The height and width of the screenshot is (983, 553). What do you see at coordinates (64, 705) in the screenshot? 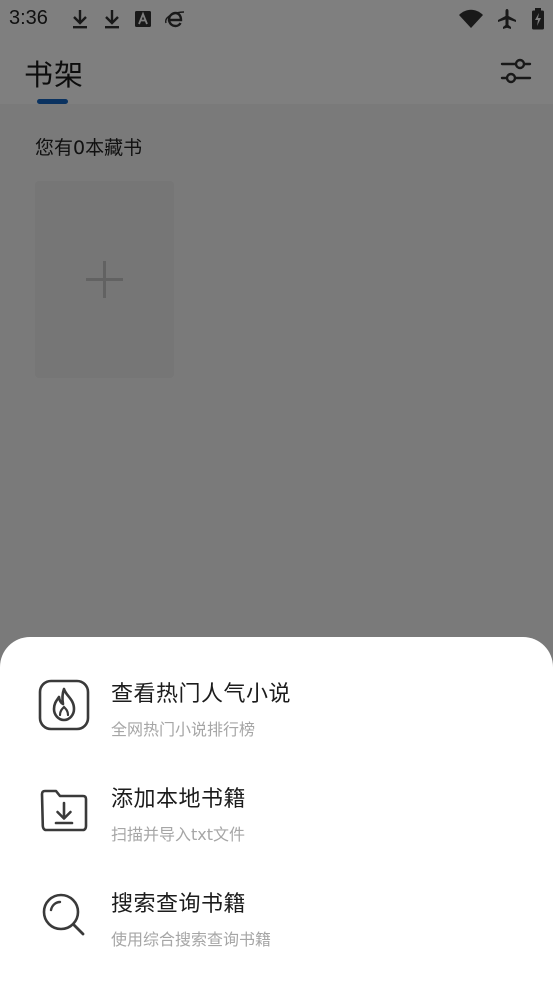
I see `fire-icon` at bounding box center [64, 705].